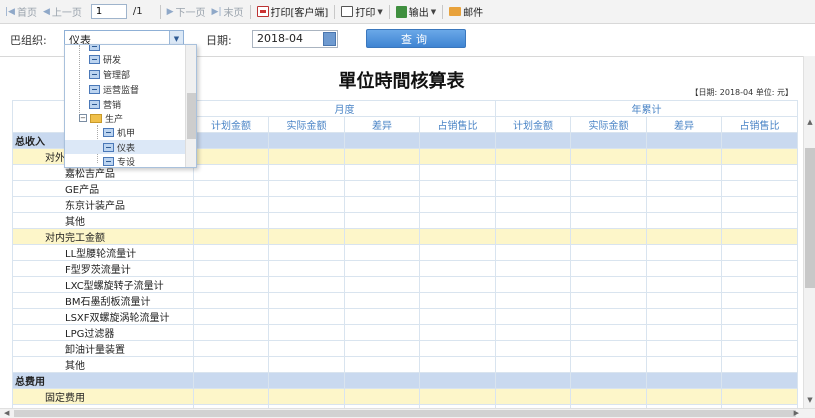 The width and height of the screenshot is (815, 418). I want to click on prev-page-button: ◀ 上一页, so click(62, 12).